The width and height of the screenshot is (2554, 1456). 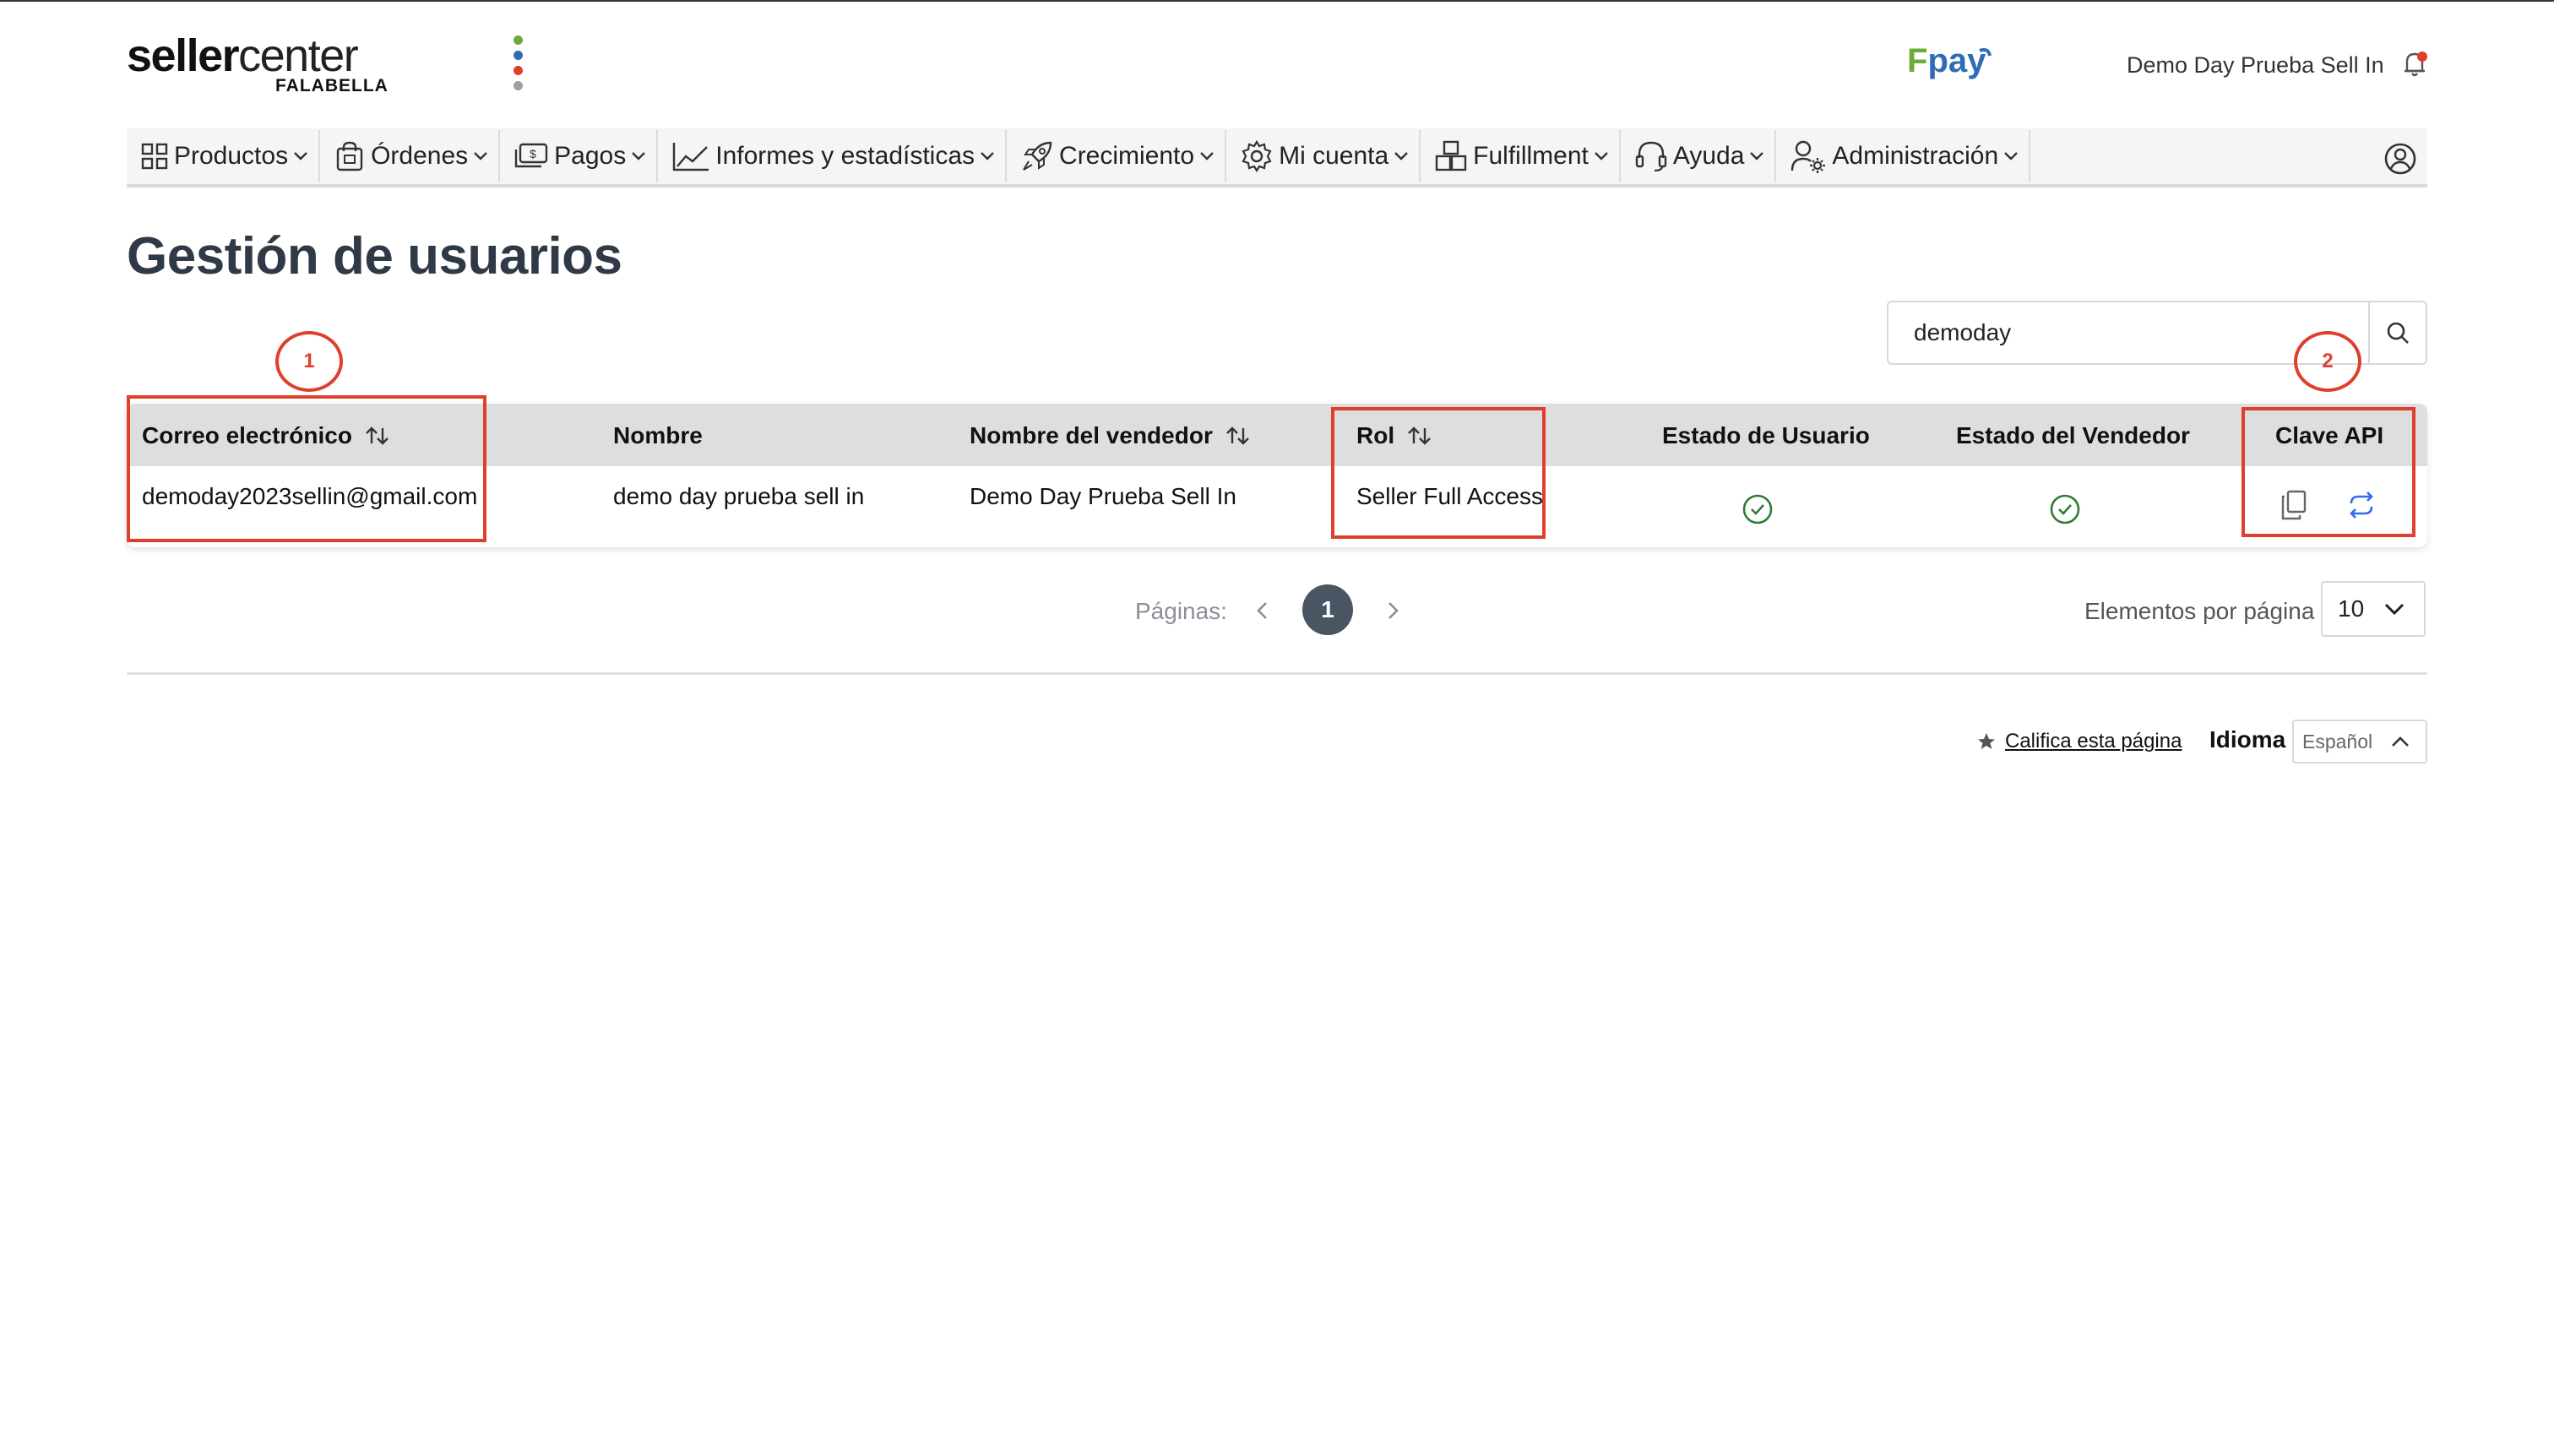 I want to click on language-select: Español, so click(x=2359, y=741).